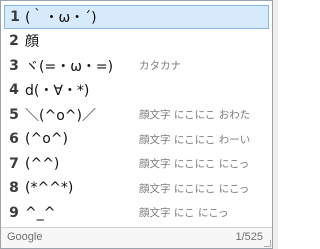  Describe the element at coordinates (40, 212) in the screenshot. I see `candidate-text: ^_^` at that location.